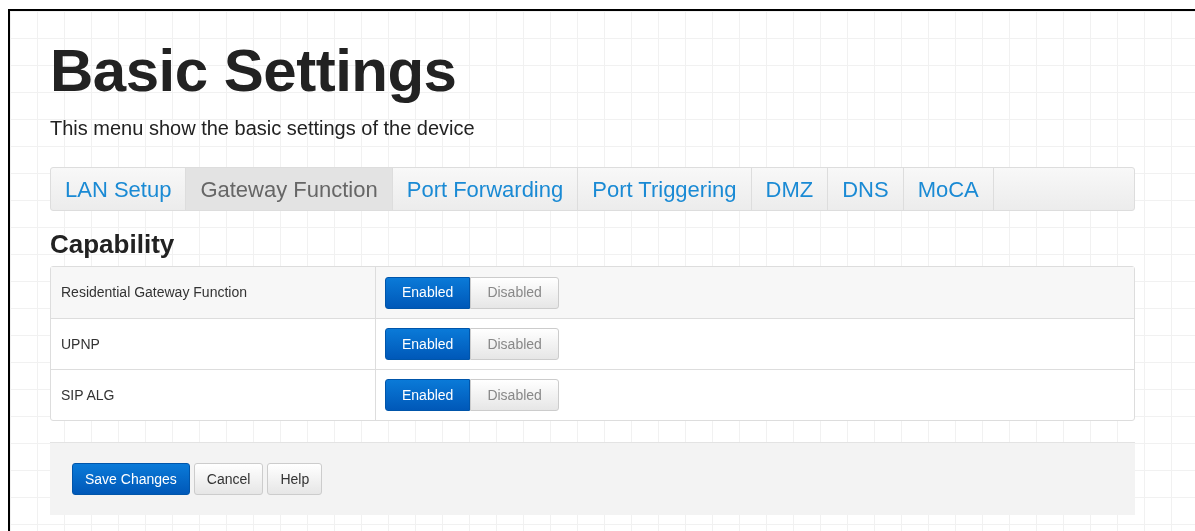 The width and height of the screenshot is (1195, 531). Describe the element at coordinates (295, 479) in the screenshot. I see `action-button: Help` at that location.